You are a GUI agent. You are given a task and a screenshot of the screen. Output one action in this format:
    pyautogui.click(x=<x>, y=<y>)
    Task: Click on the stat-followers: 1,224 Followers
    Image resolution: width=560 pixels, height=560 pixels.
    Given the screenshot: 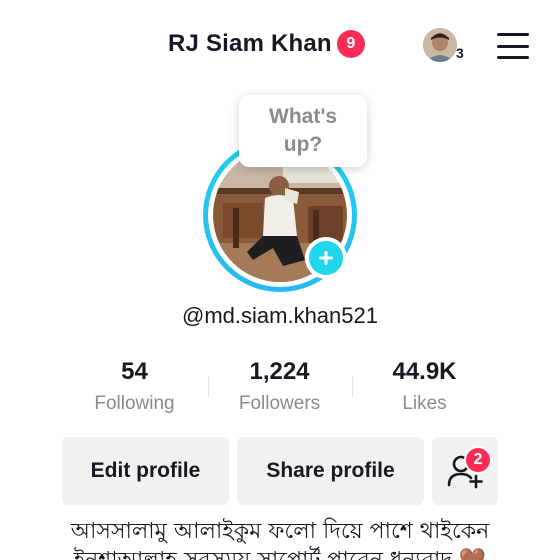 What is the action you would take?
    pyautogui.click(x=279, y=386)
    